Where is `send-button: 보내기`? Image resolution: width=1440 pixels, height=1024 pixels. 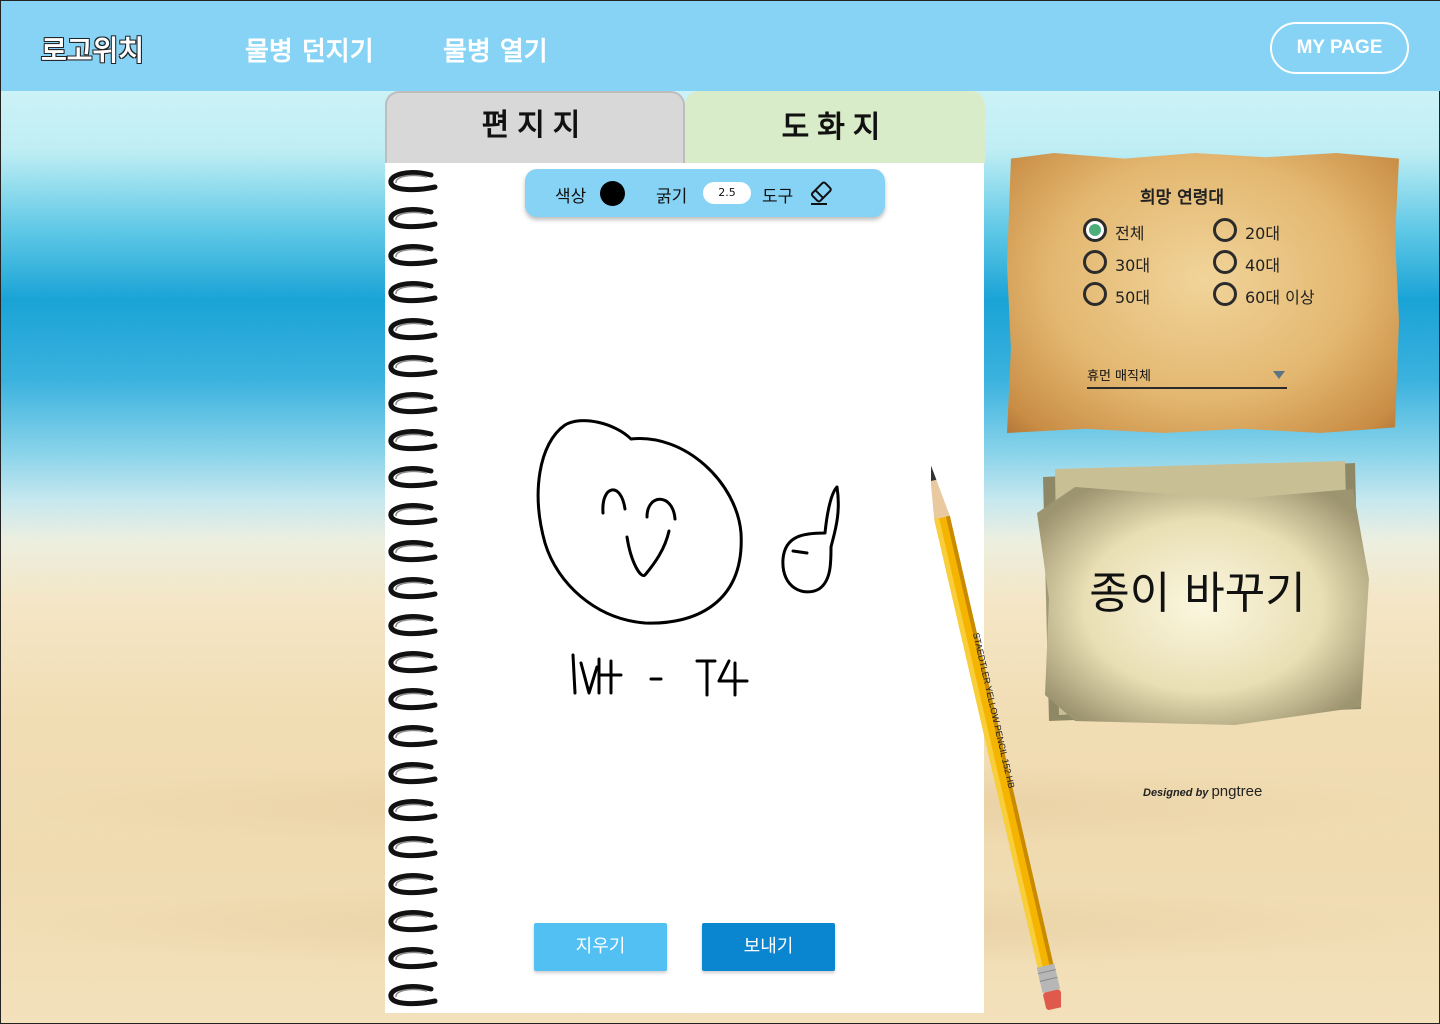
send-button: 보내기 is located at coordinates (768, 947).